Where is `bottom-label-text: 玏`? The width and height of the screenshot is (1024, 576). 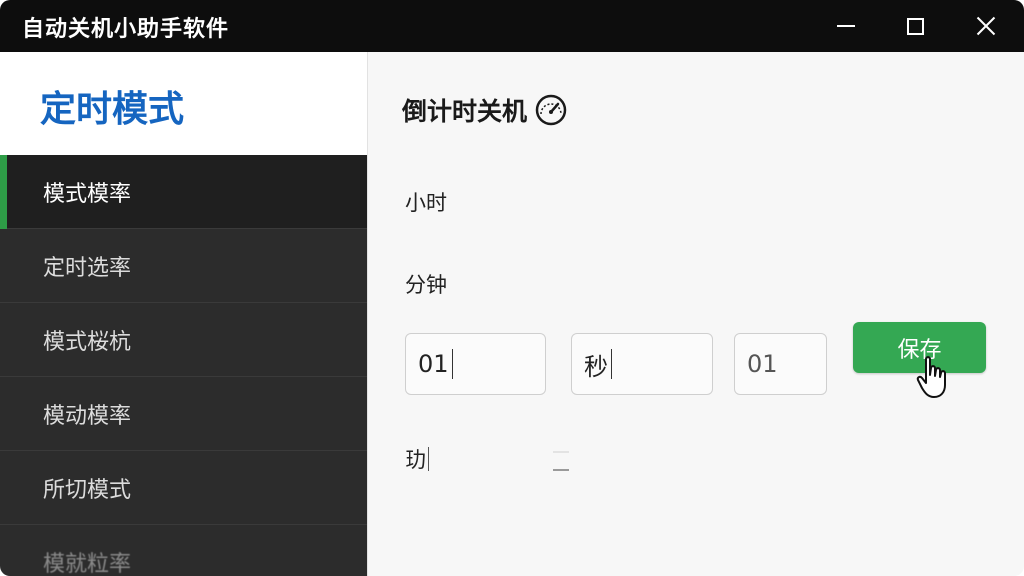
bottom-label-text: 玏 is located at coordinates (415, 460).